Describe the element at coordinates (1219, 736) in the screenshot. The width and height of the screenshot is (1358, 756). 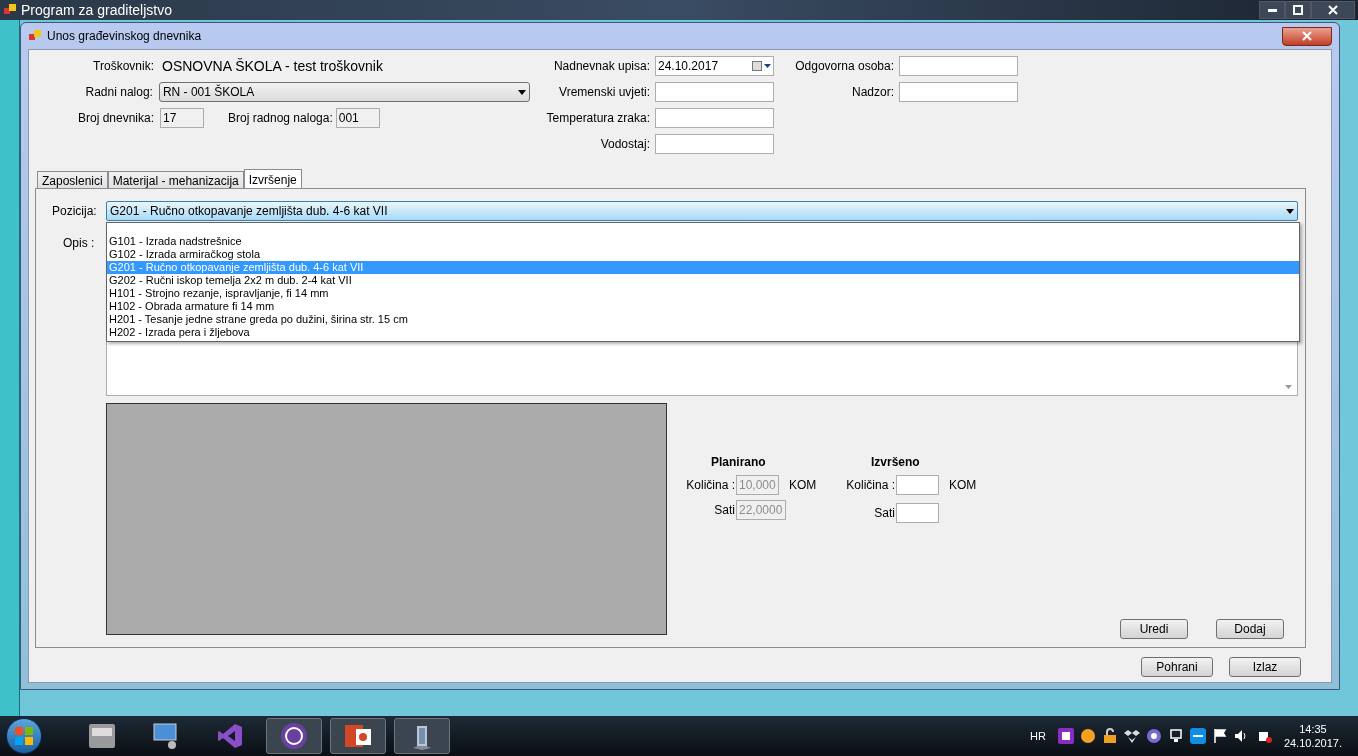
I see `flag-icon` at that location.